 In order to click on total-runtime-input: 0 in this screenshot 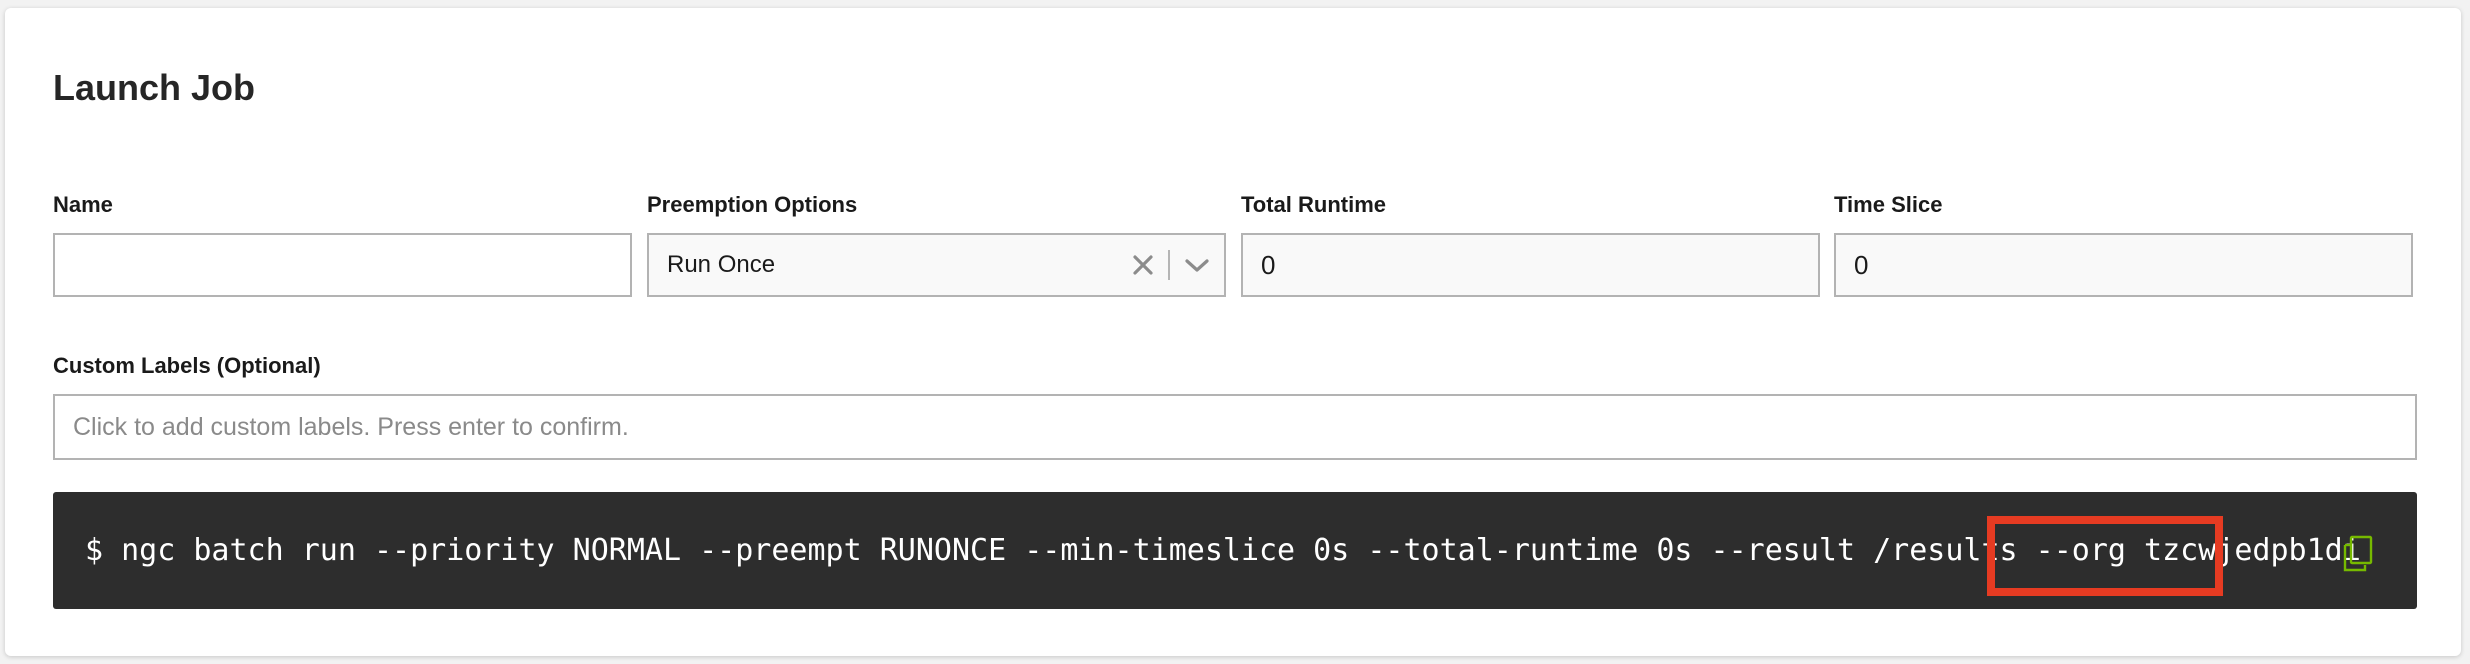, I will do `click(1530, 265)`.